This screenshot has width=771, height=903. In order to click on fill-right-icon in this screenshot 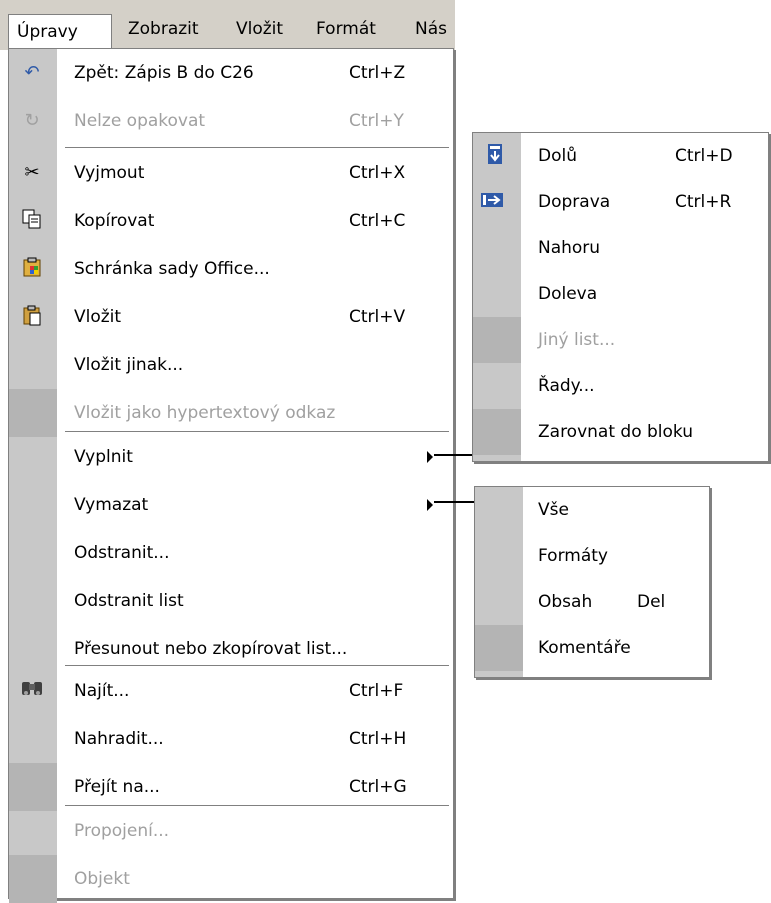, I will do `click(492, 204)`.